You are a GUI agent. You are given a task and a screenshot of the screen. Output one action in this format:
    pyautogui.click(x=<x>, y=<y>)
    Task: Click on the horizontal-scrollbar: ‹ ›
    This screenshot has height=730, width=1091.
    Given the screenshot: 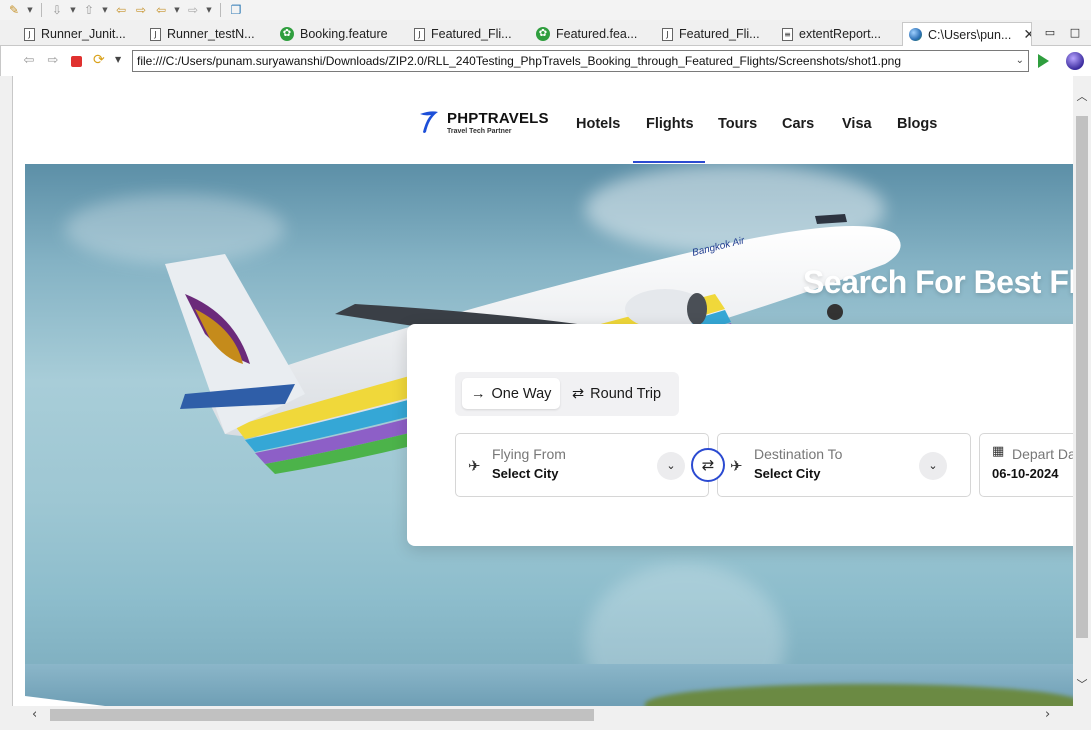 What is the action you would take?
    pyautogui.click(x=542, y=715)
    